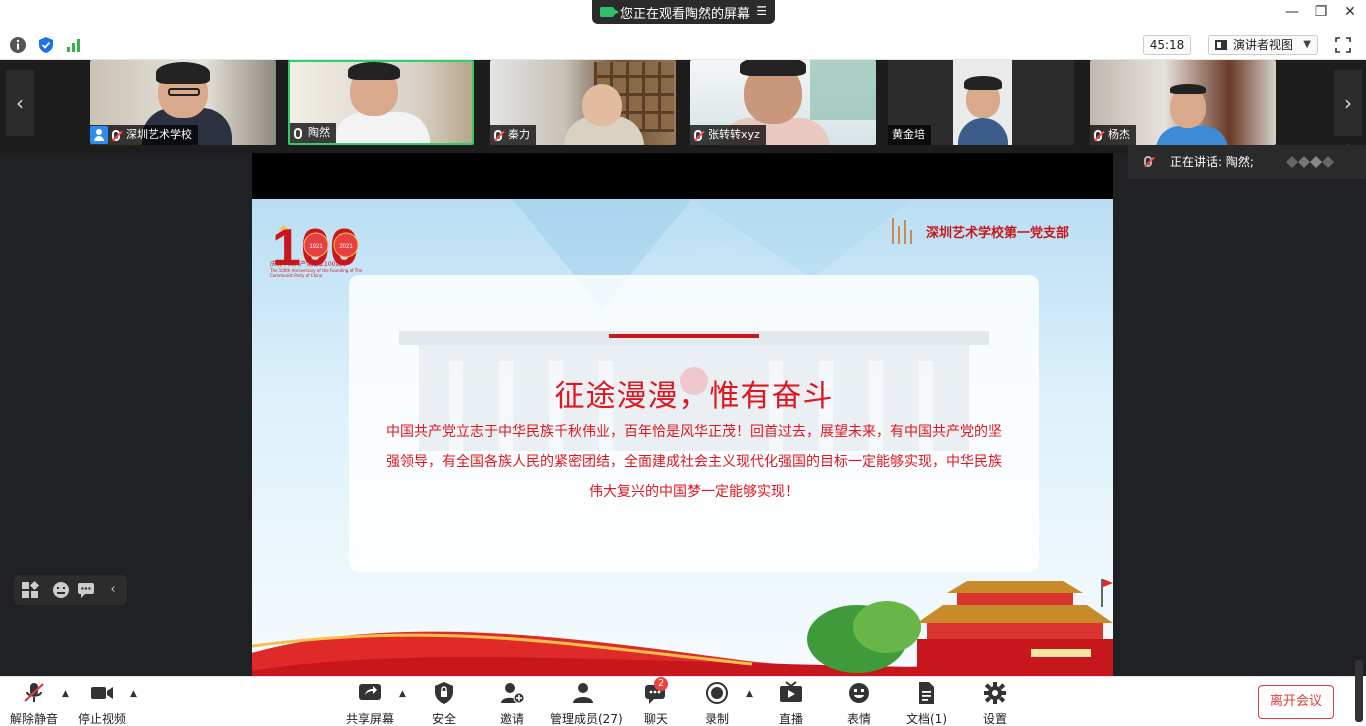 The width and height of the screenshot is (1366, 726). What do you see at coordinates (749, 694) in the screenshot?
I see `record-options-caret: ▲` at bounding box center [749, 694].